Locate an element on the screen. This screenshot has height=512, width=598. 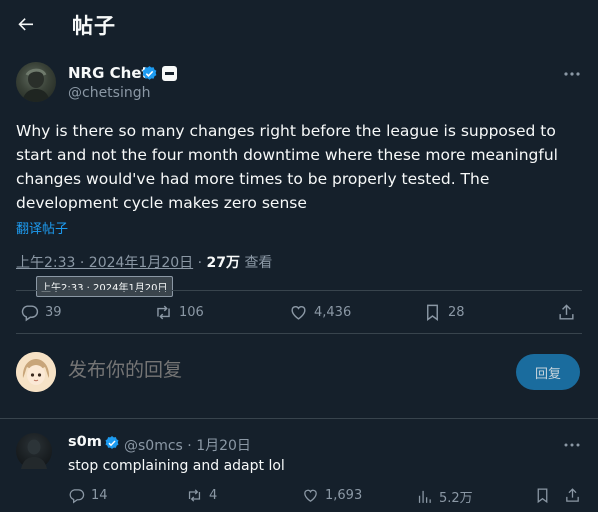
tweet-timestamp: 上午2:33 · 2024年1月20日 is located at coordinates (104, 263).